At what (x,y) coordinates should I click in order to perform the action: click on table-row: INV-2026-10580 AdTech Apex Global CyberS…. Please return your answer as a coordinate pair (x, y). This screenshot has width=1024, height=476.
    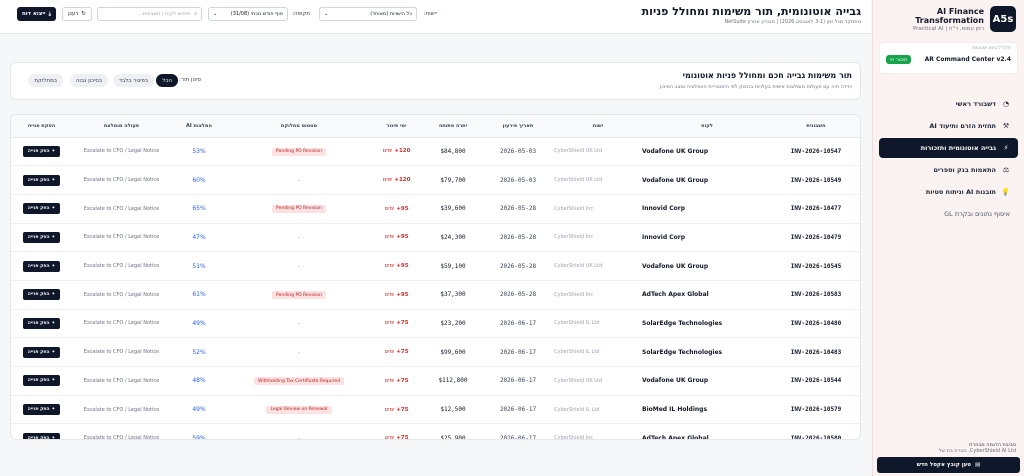
    Looking at the image, I should click on (435, 432).